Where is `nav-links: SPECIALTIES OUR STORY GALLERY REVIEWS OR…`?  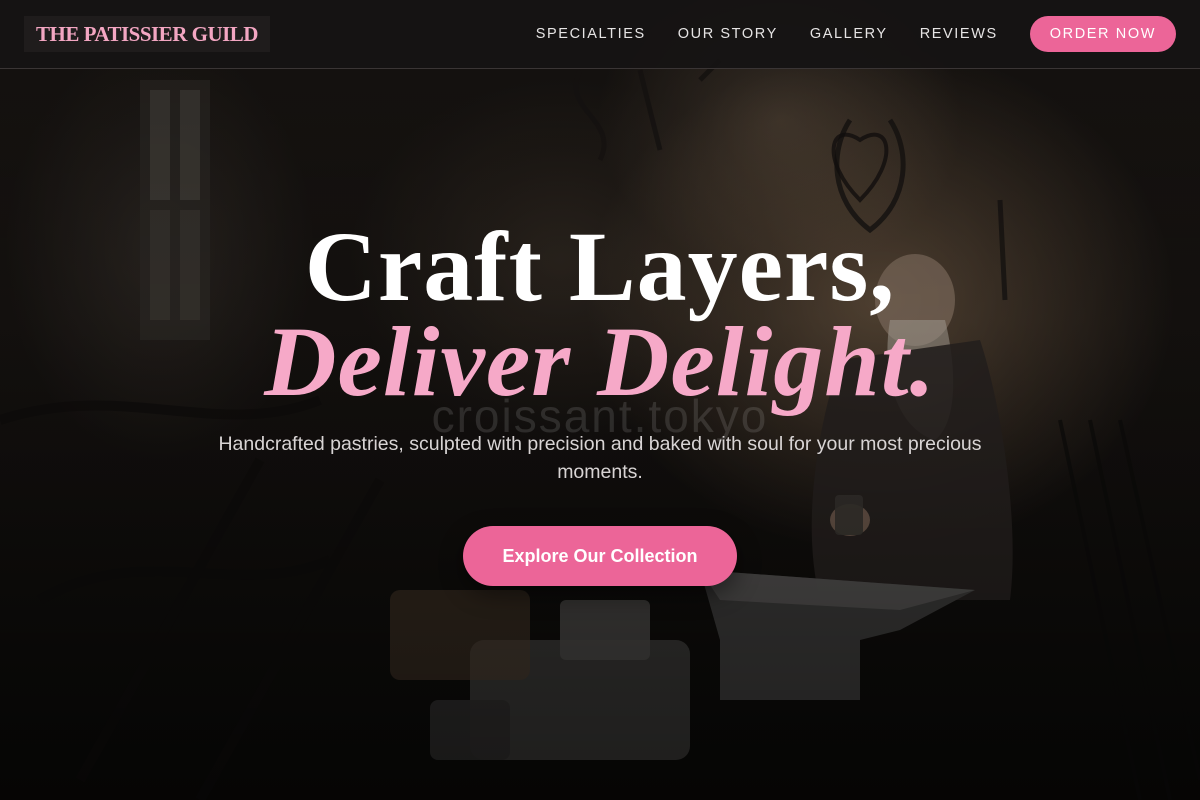 nav-links: SPECIALTIES OUR STORY GALLERY REVIEWS OR… is located at coordinates (856, 34).